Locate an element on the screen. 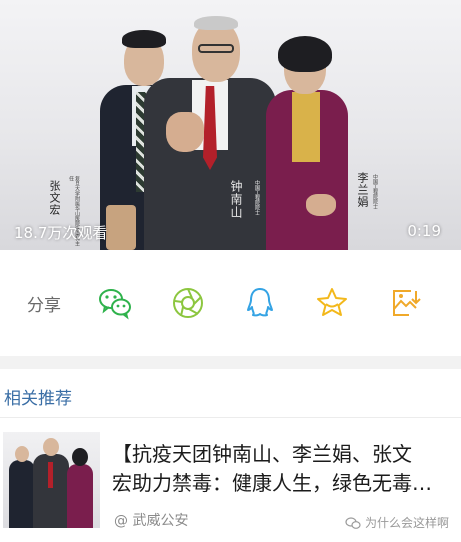 Image resolution: width=461 pixels, height=542 pixels. wechat-icon is located at coordinates (115, 304).